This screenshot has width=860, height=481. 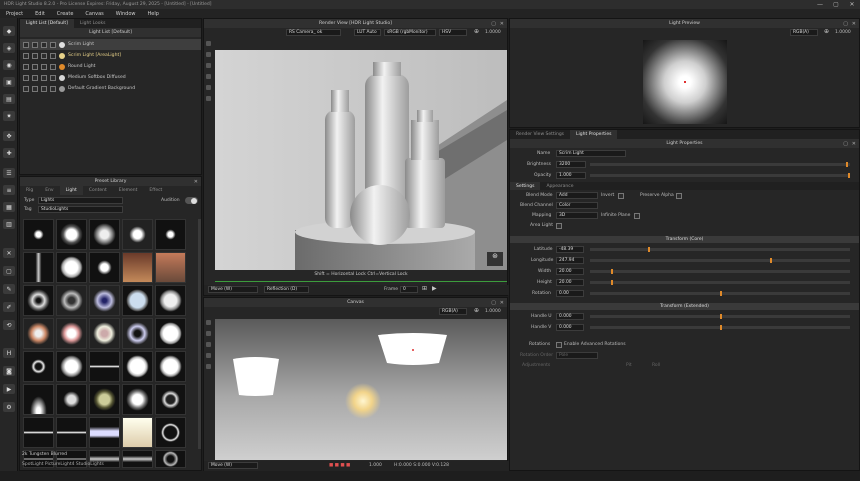 I want to click on tab-content: Content, so click(x=98, y=190).